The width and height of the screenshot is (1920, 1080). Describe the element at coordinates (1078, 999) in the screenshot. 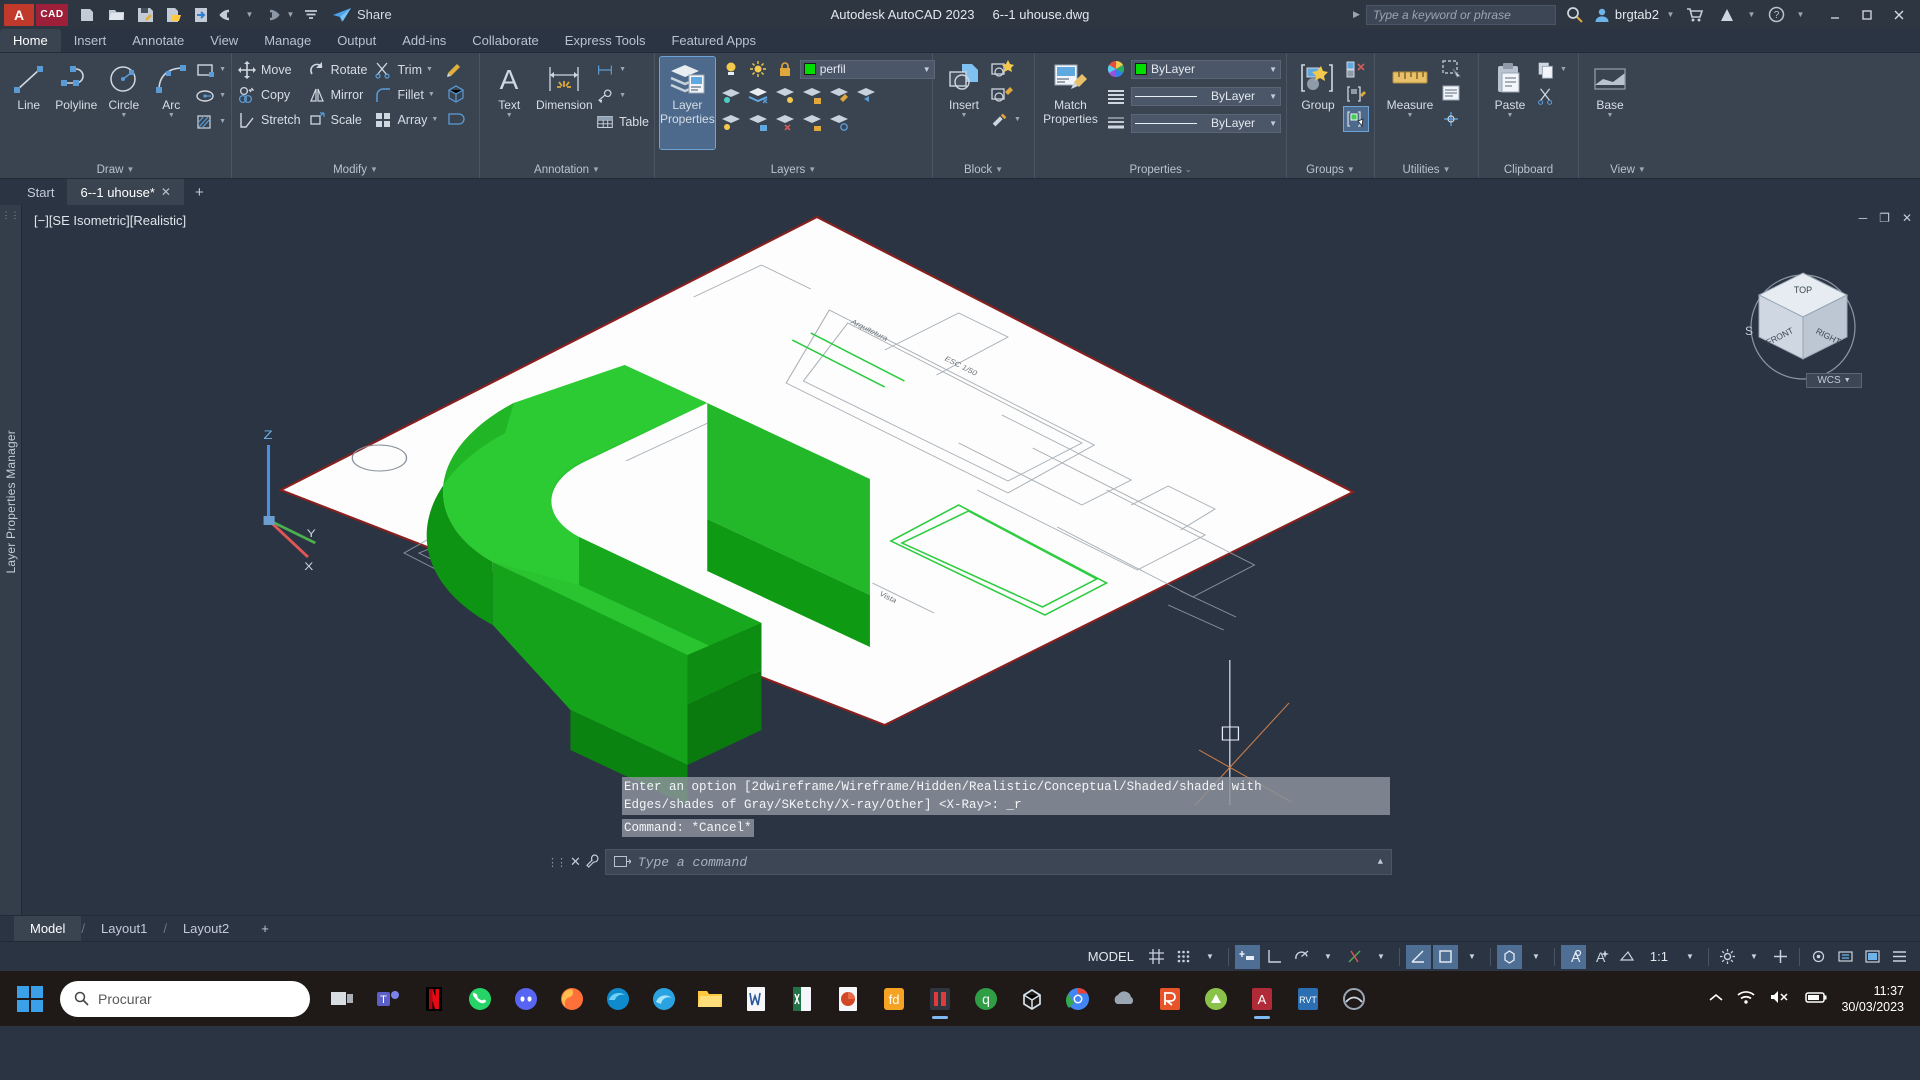

I see `chrome-icon` at that location.